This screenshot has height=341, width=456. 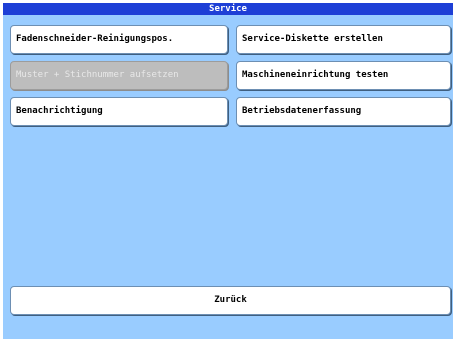 What do you see at coordinates (119, 111) in the screenshot?
I see `notification-button: Benachrichtigung` at bounding box center [119, 111].